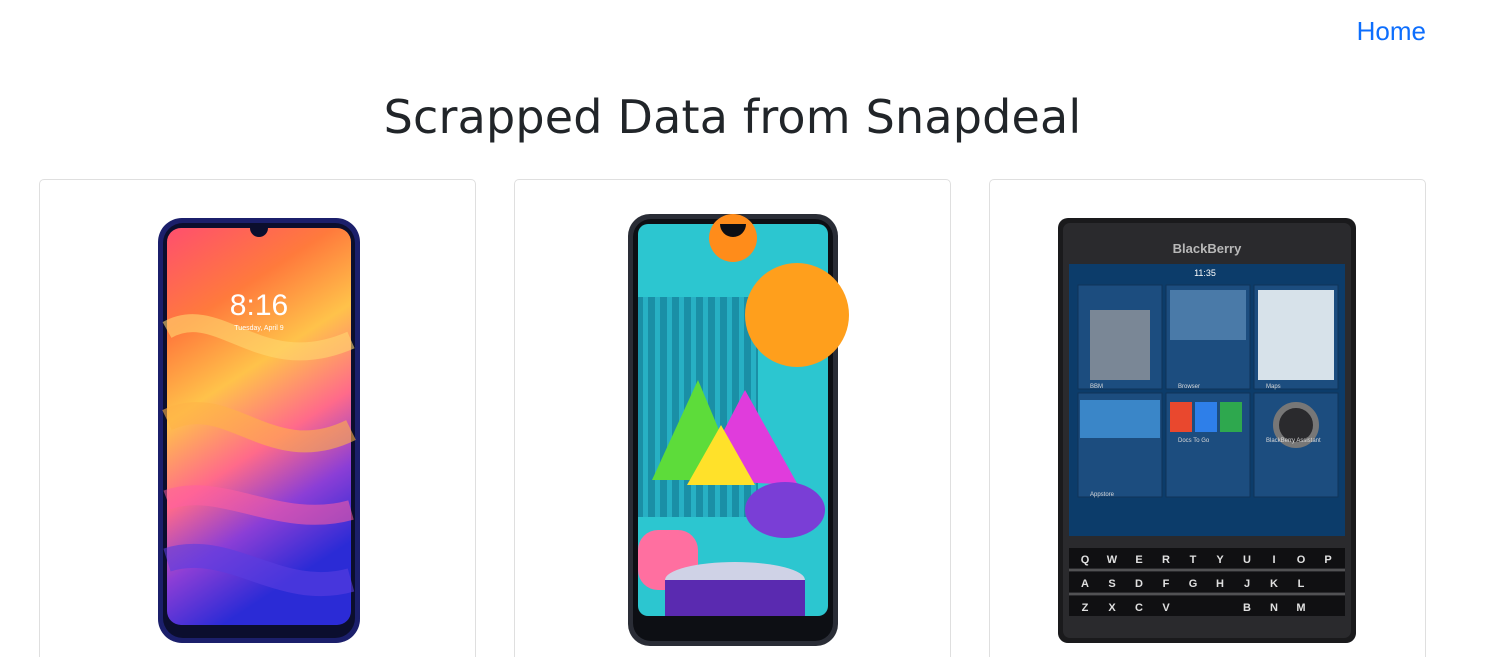  Describe the element at coordinates (1138, 560) in the screenshot. I see `svg-text: E` at that location.